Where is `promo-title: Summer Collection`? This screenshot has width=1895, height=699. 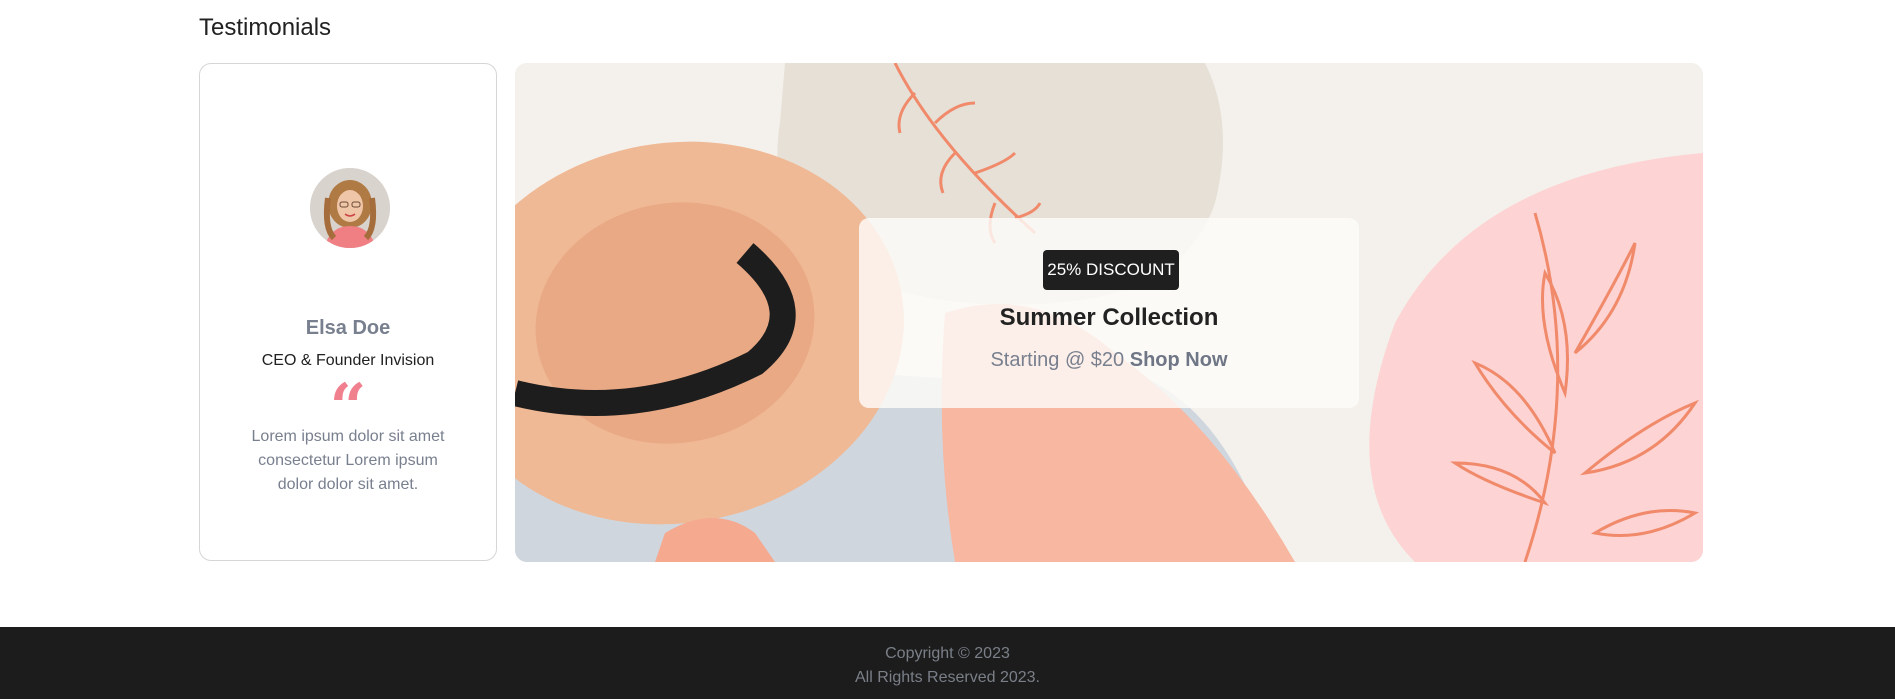 promo-title: Summer Collection is located at coordinates (1109, 317).